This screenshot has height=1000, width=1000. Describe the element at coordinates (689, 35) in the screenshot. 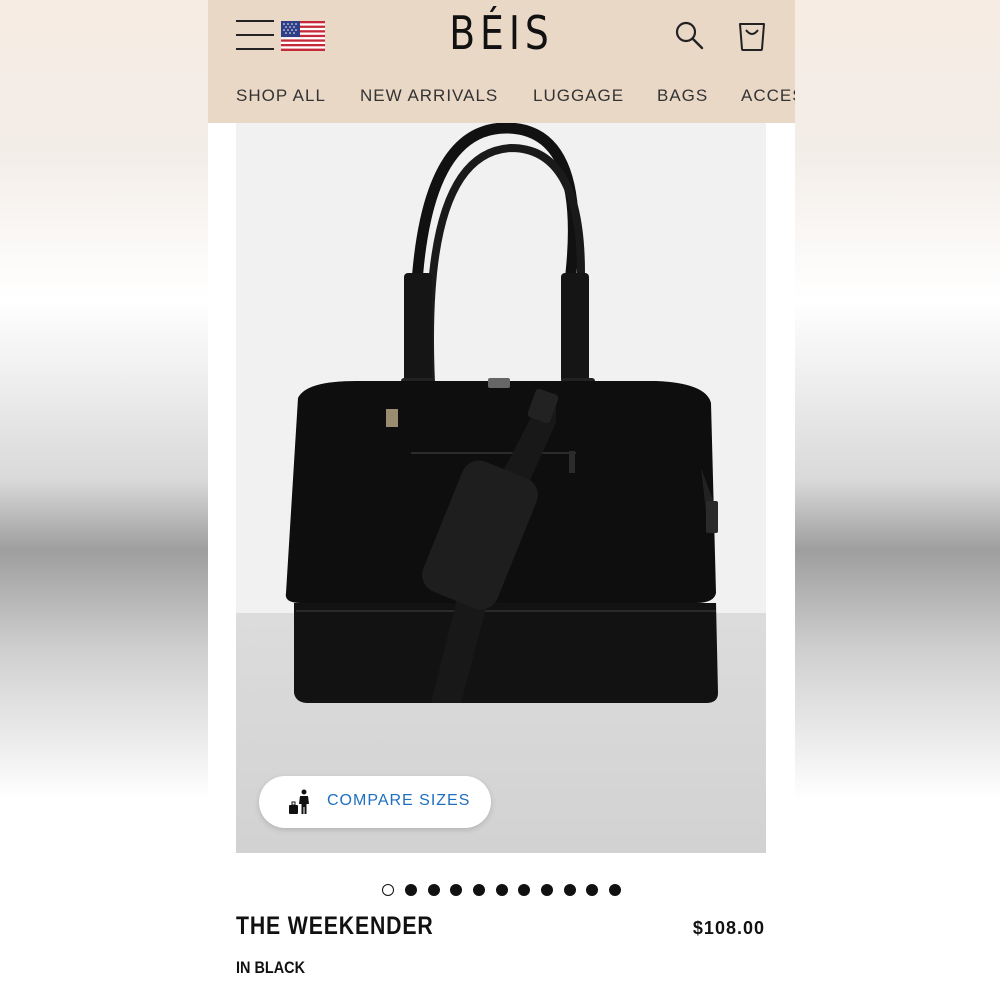

I see `search-icon` at that location.